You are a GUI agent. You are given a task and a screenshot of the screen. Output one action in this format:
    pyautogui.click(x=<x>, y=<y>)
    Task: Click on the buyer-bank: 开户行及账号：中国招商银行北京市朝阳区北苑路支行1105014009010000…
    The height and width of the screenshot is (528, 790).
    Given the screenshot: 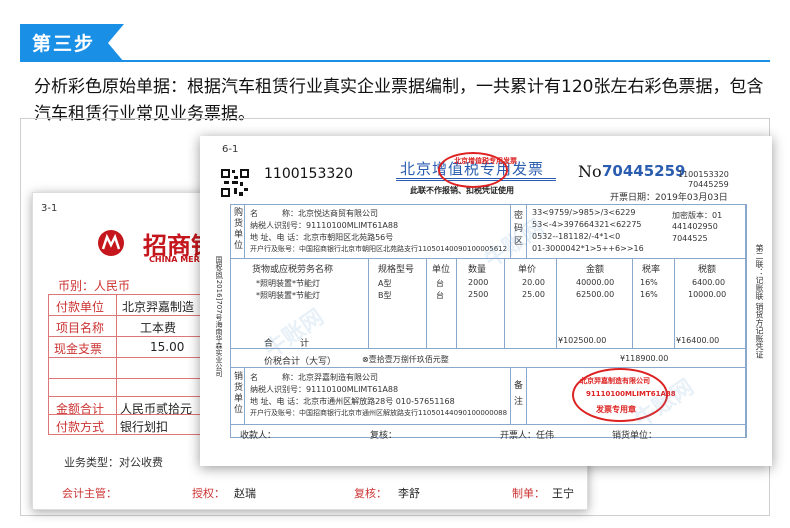 What is the action you would take?
    pyautogui.click(x=379, y=249)
    